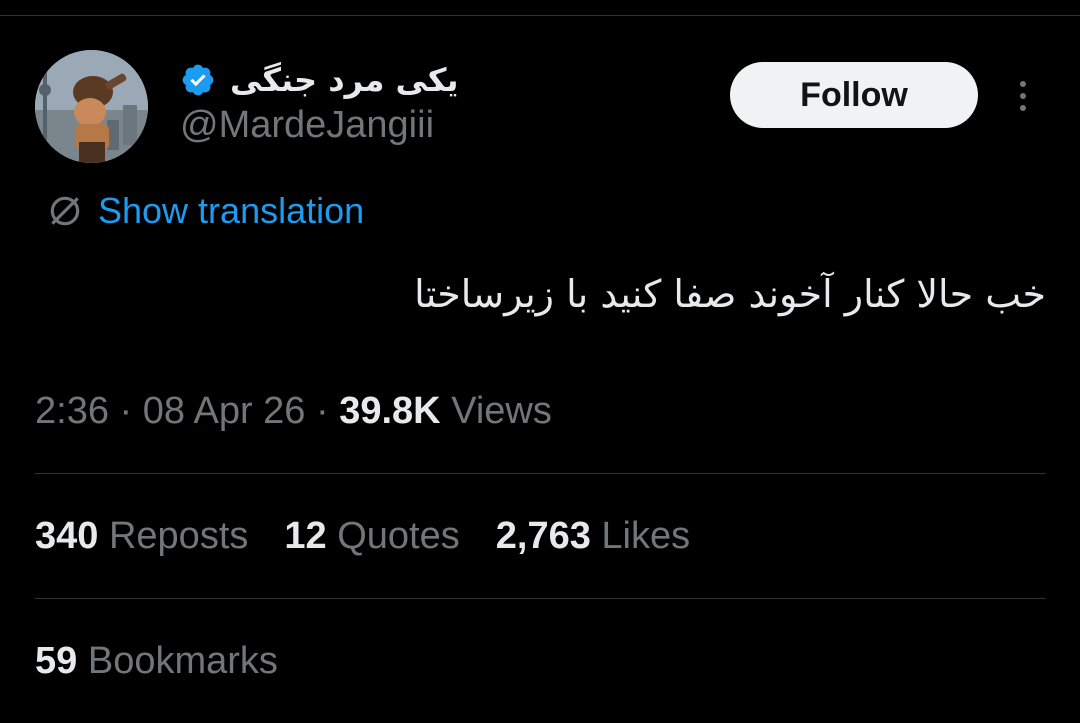 Image resolution: width=1080 pixels, height=723 pixels. I want to click on top-divider, so click(540, 15).